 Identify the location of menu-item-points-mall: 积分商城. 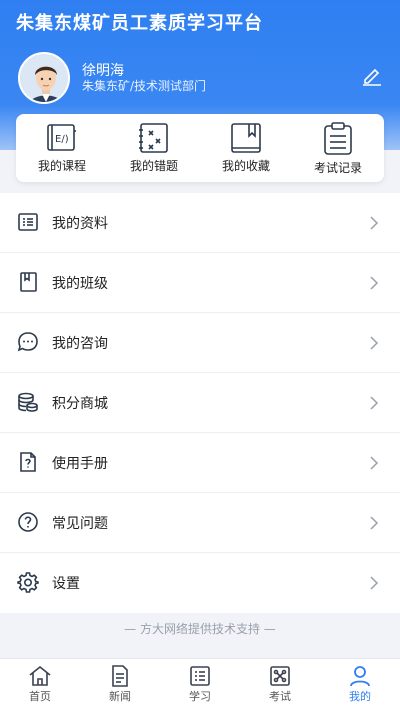
(200, 403).